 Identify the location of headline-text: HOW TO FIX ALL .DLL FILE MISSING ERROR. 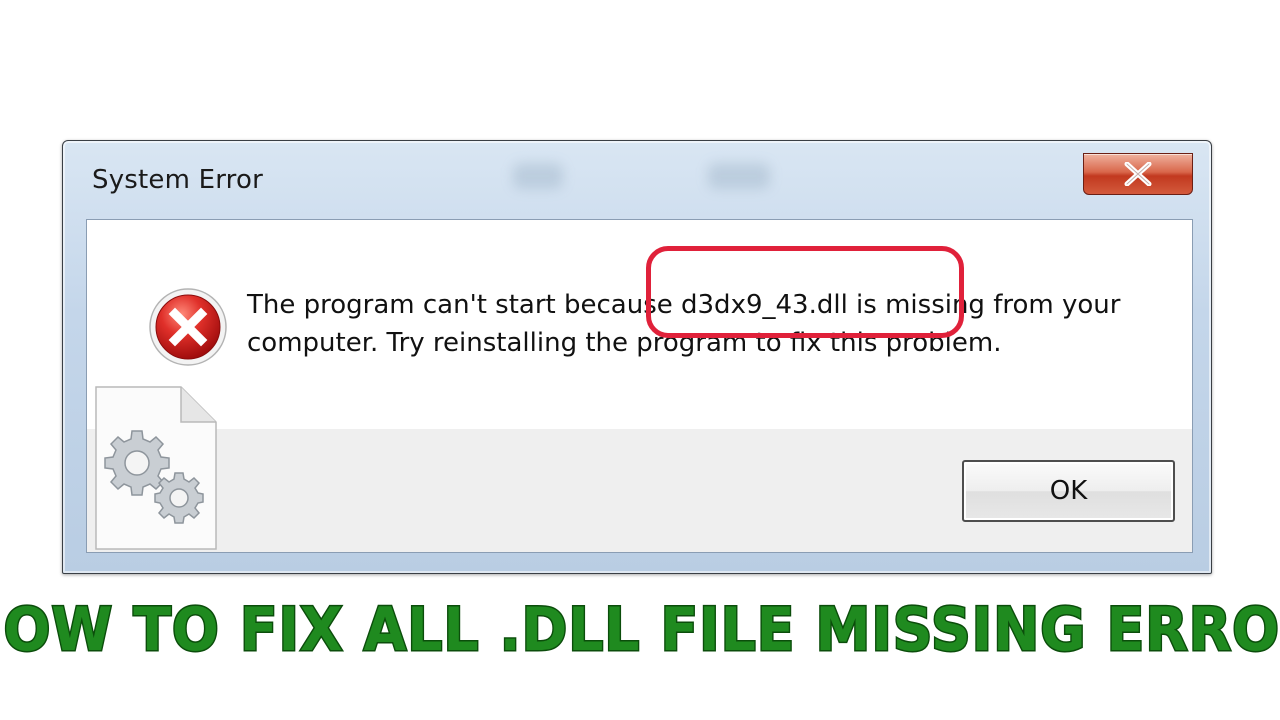
(640, 630).